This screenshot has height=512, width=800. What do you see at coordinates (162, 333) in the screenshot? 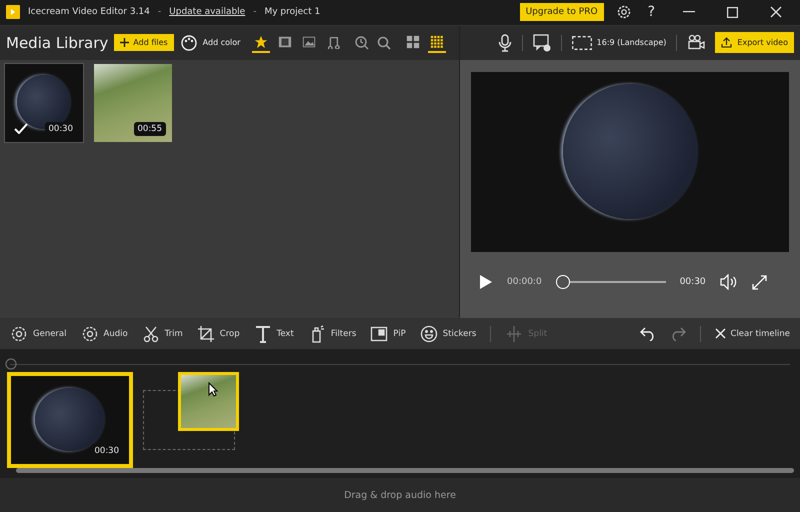
I see `tool-button: Trim` at bounding box center [162, 333].